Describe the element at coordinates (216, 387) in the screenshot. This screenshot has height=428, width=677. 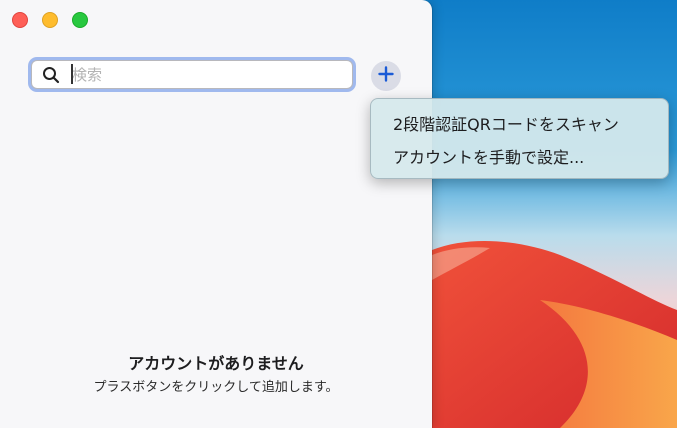
I see `empty-state-subtitle: プラスボタンをクリックして追加します。` at that location.